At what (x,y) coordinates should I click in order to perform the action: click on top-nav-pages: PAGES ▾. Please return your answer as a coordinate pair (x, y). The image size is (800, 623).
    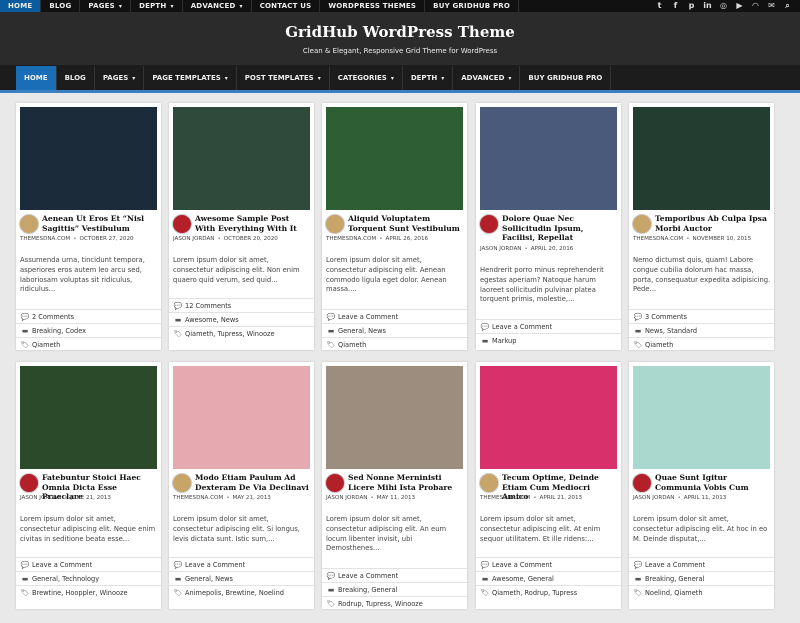
    Looking at the image, I should click on (106, 6).